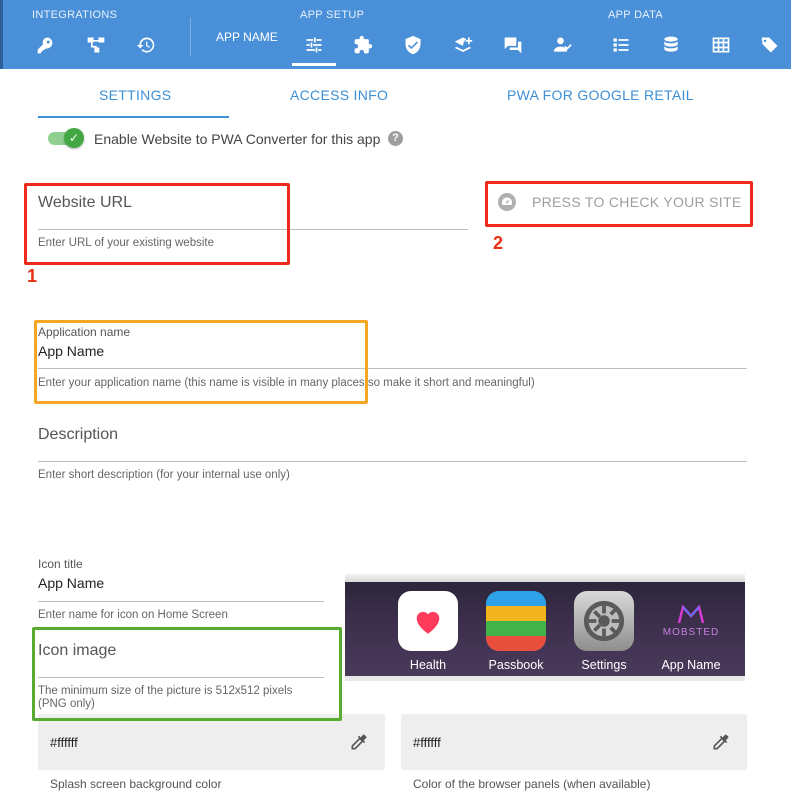 The height and width of the screenshot is (800, 791). I want to click on network-icon, so click(96, 45).